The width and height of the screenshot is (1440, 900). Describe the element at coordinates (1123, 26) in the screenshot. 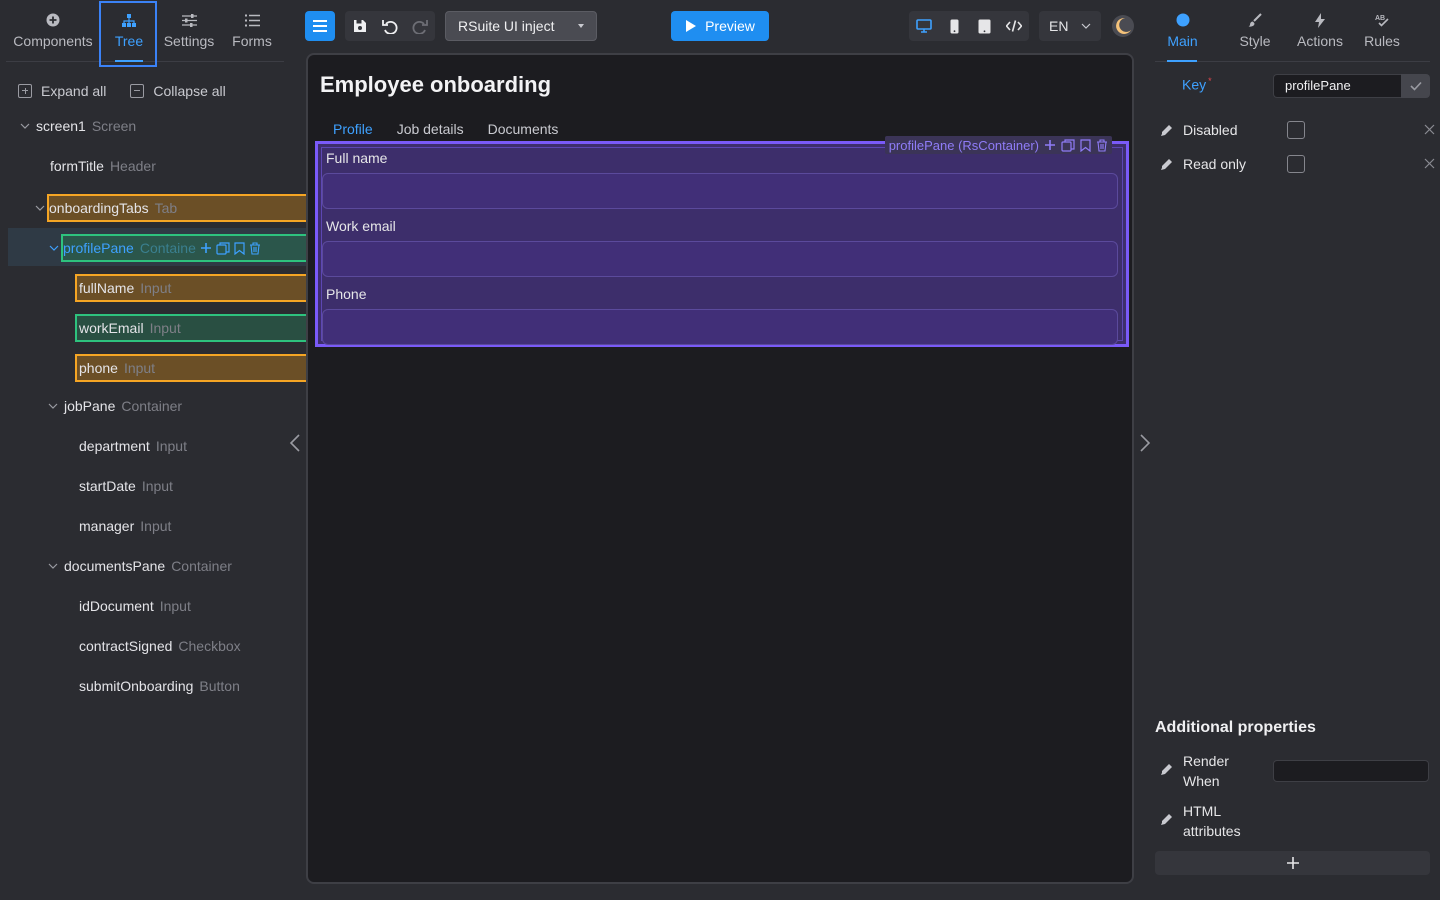

I see `theme-toggle-button` at that location.